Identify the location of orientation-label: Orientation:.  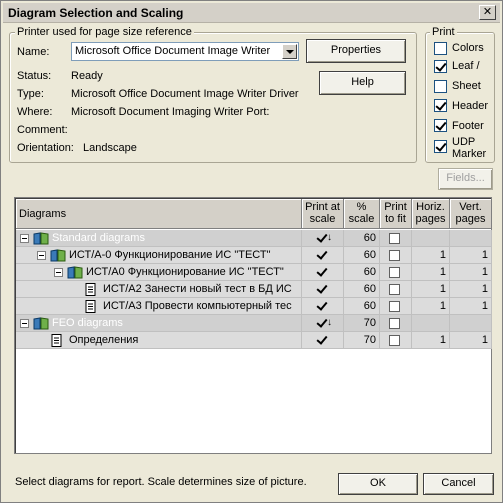
(45, 148).